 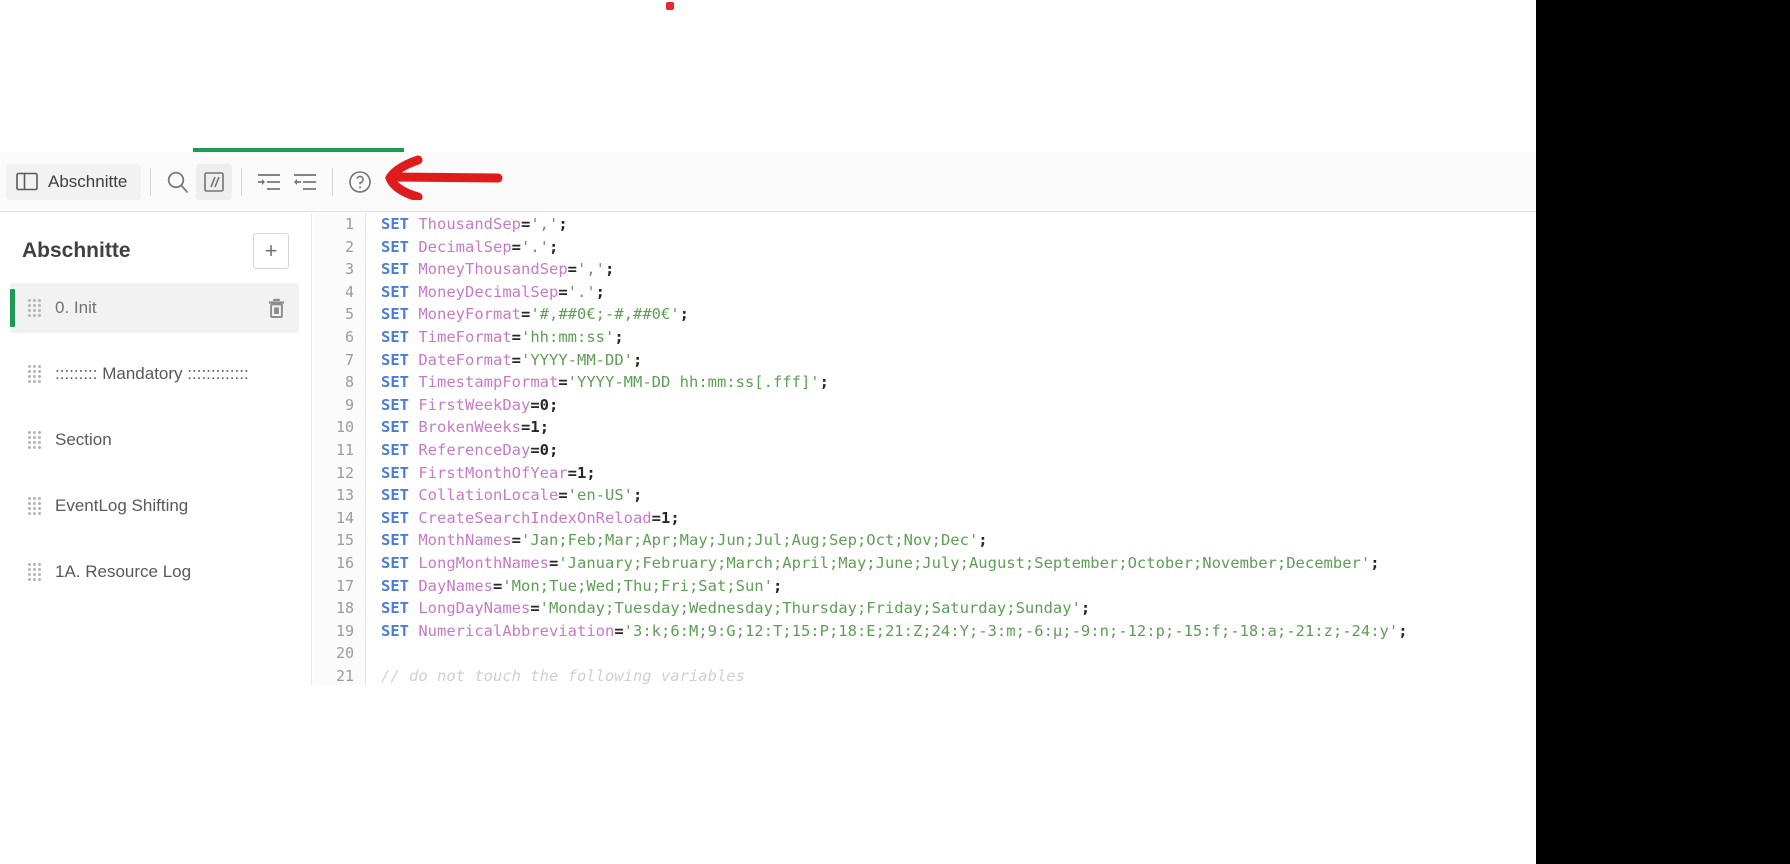 I want to click on code-line: SET TimeFormat='hh:mm:ss';, so click(x=502, y=336).